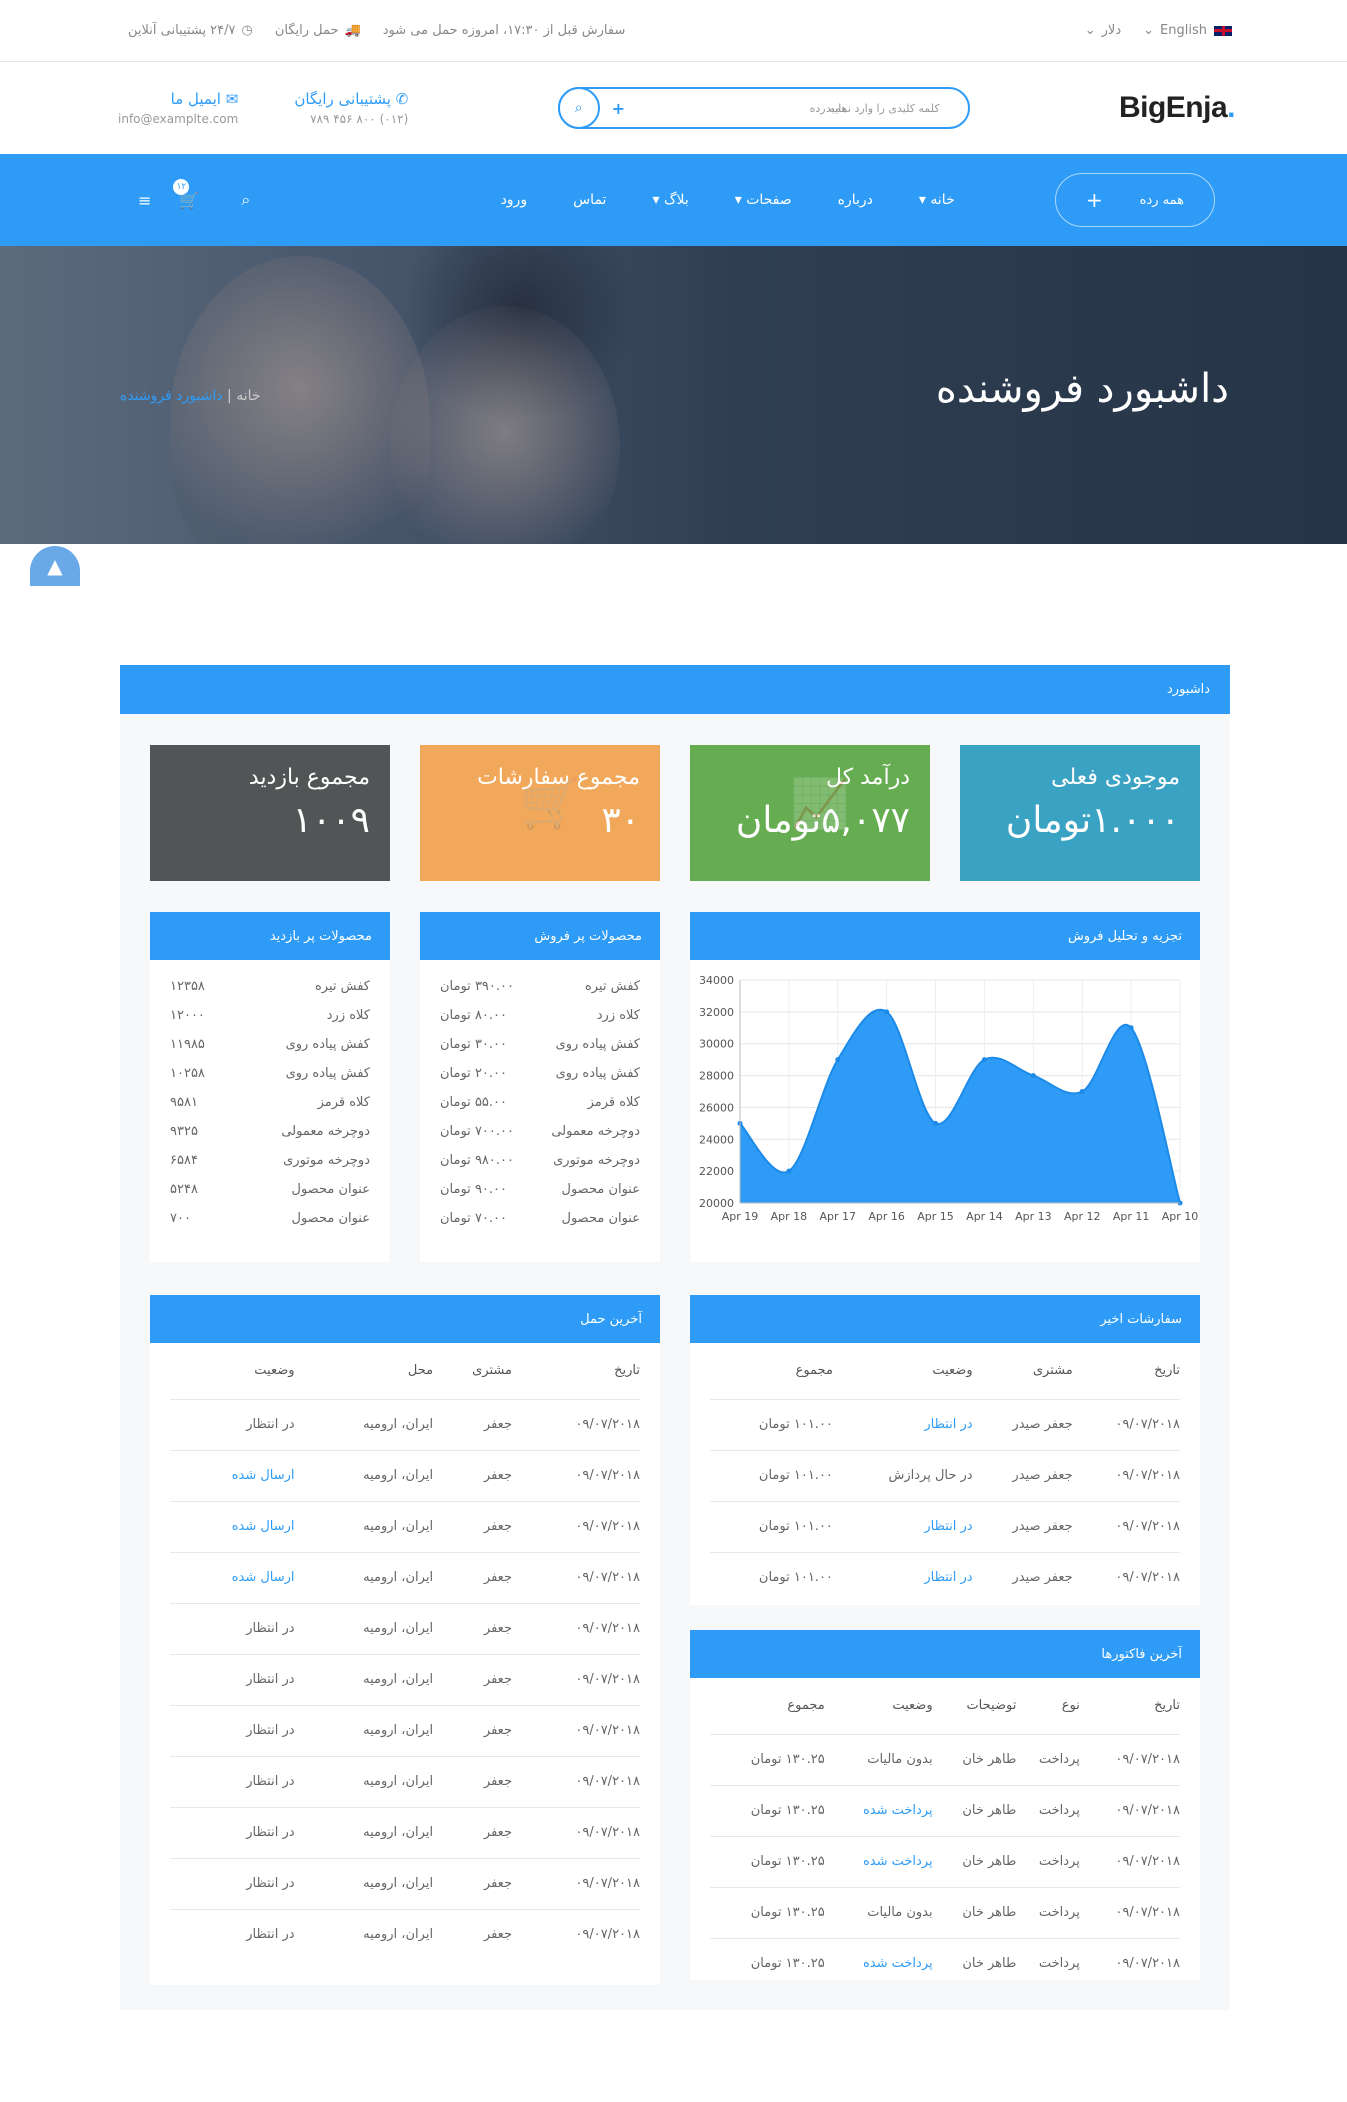 Image resolution: width=1347 pixels, height=2102 pixels. What do you see at coordinates (270, 1044) in the screenshot?
I see `list-item: کفش پیاده روی ۱۱۹۸۵` at bounding box center [270, 1044].